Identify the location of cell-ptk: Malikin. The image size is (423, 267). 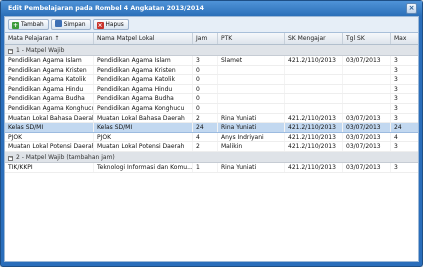
(251, 146).